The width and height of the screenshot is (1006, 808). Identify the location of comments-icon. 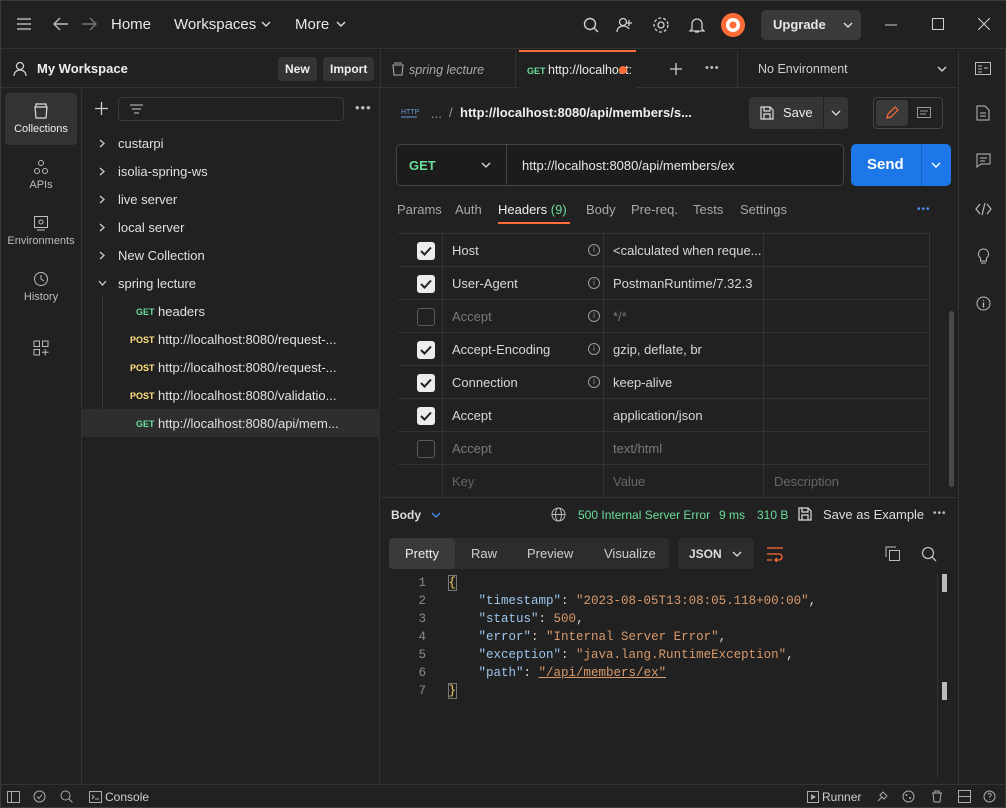
(983, 160).